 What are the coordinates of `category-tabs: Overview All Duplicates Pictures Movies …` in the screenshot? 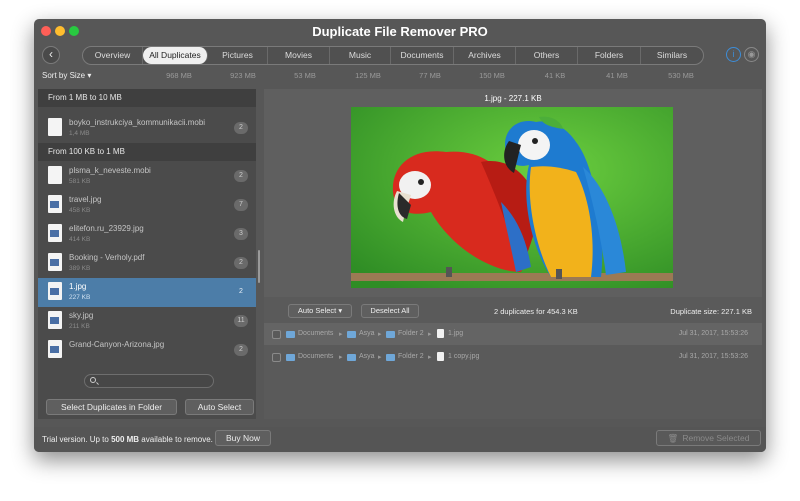 It's located at (393, 55).